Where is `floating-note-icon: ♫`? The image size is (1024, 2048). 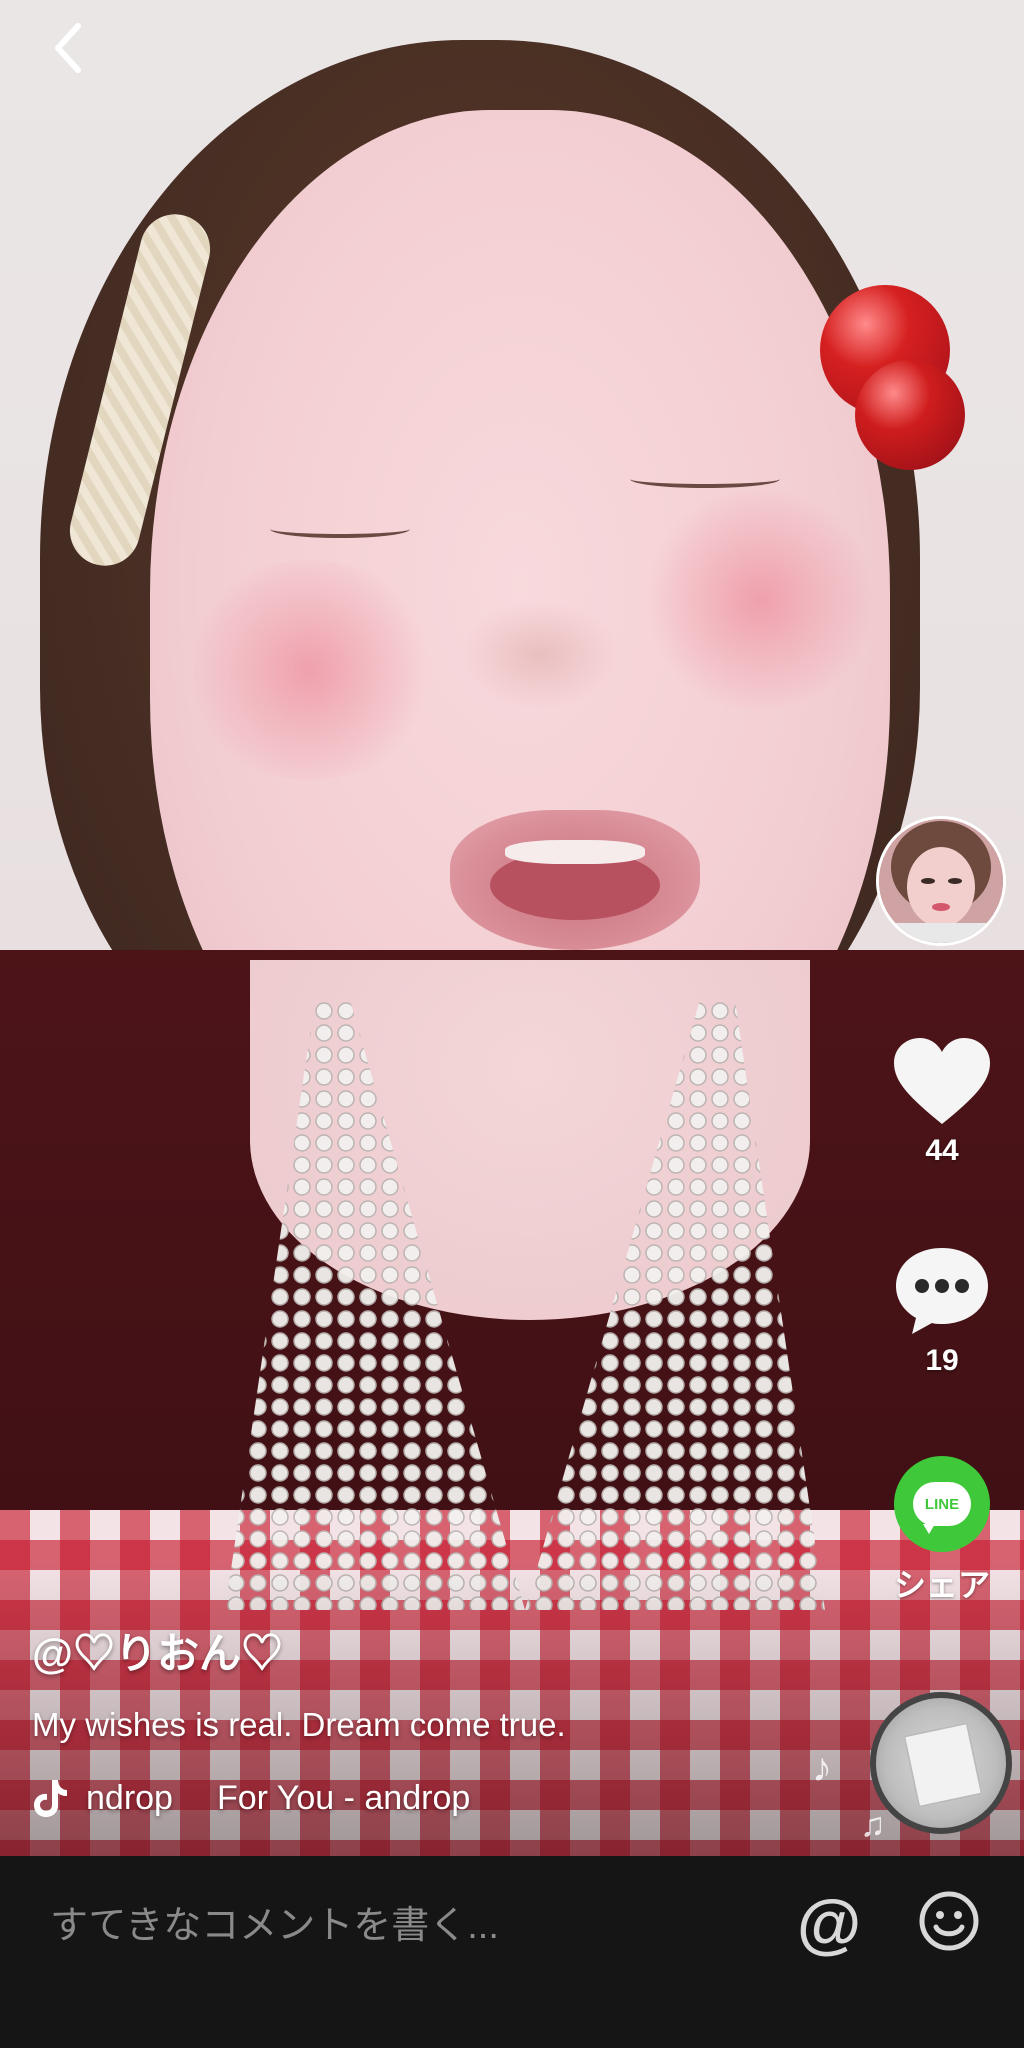 floating-note-icon: ♫ is located at coordinates (873, 1825).